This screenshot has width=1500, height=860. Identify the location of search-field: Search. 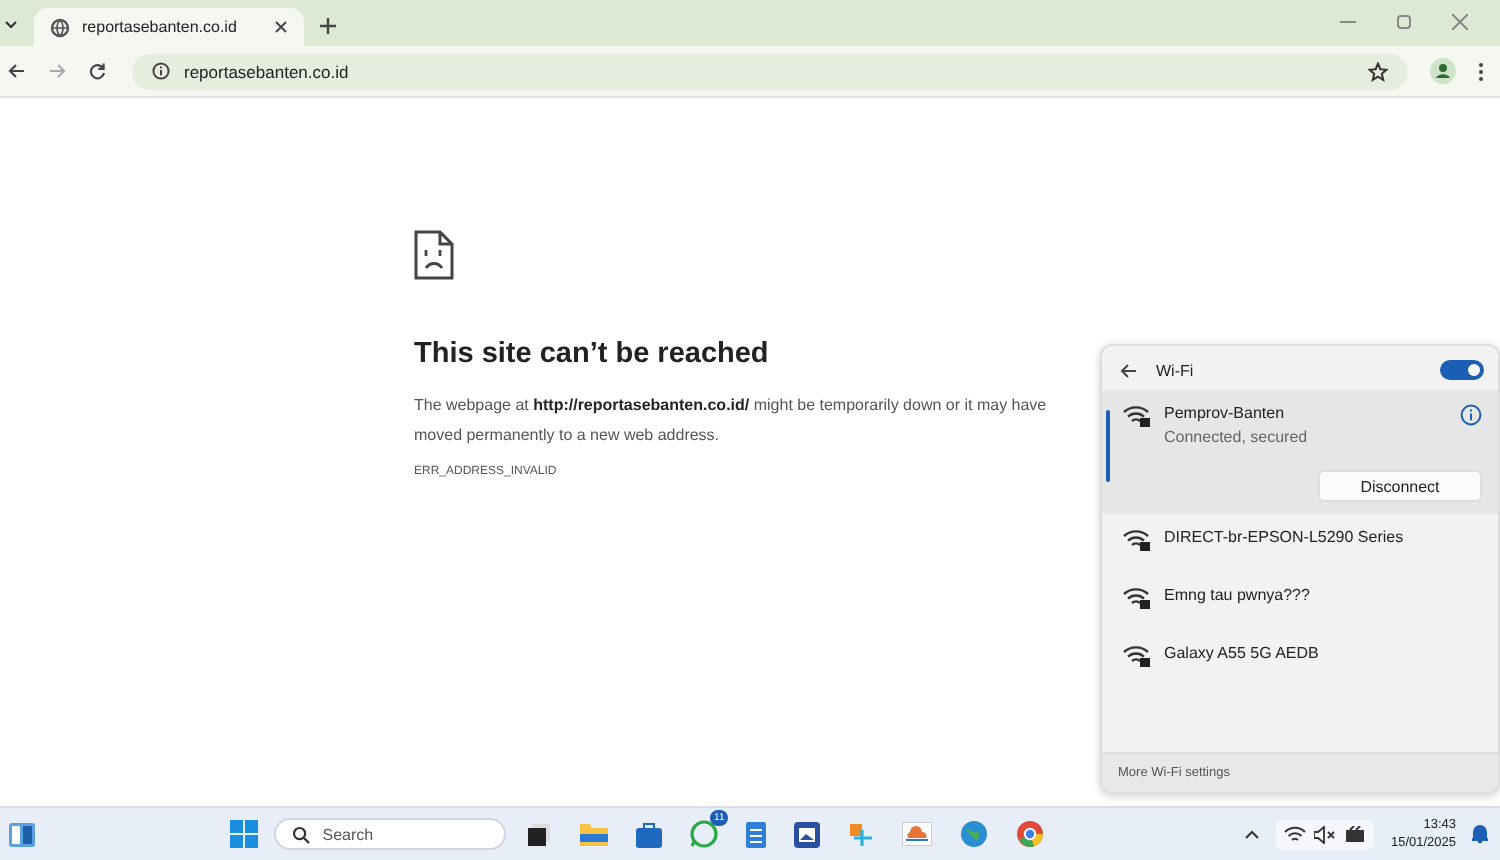
(390, 834).